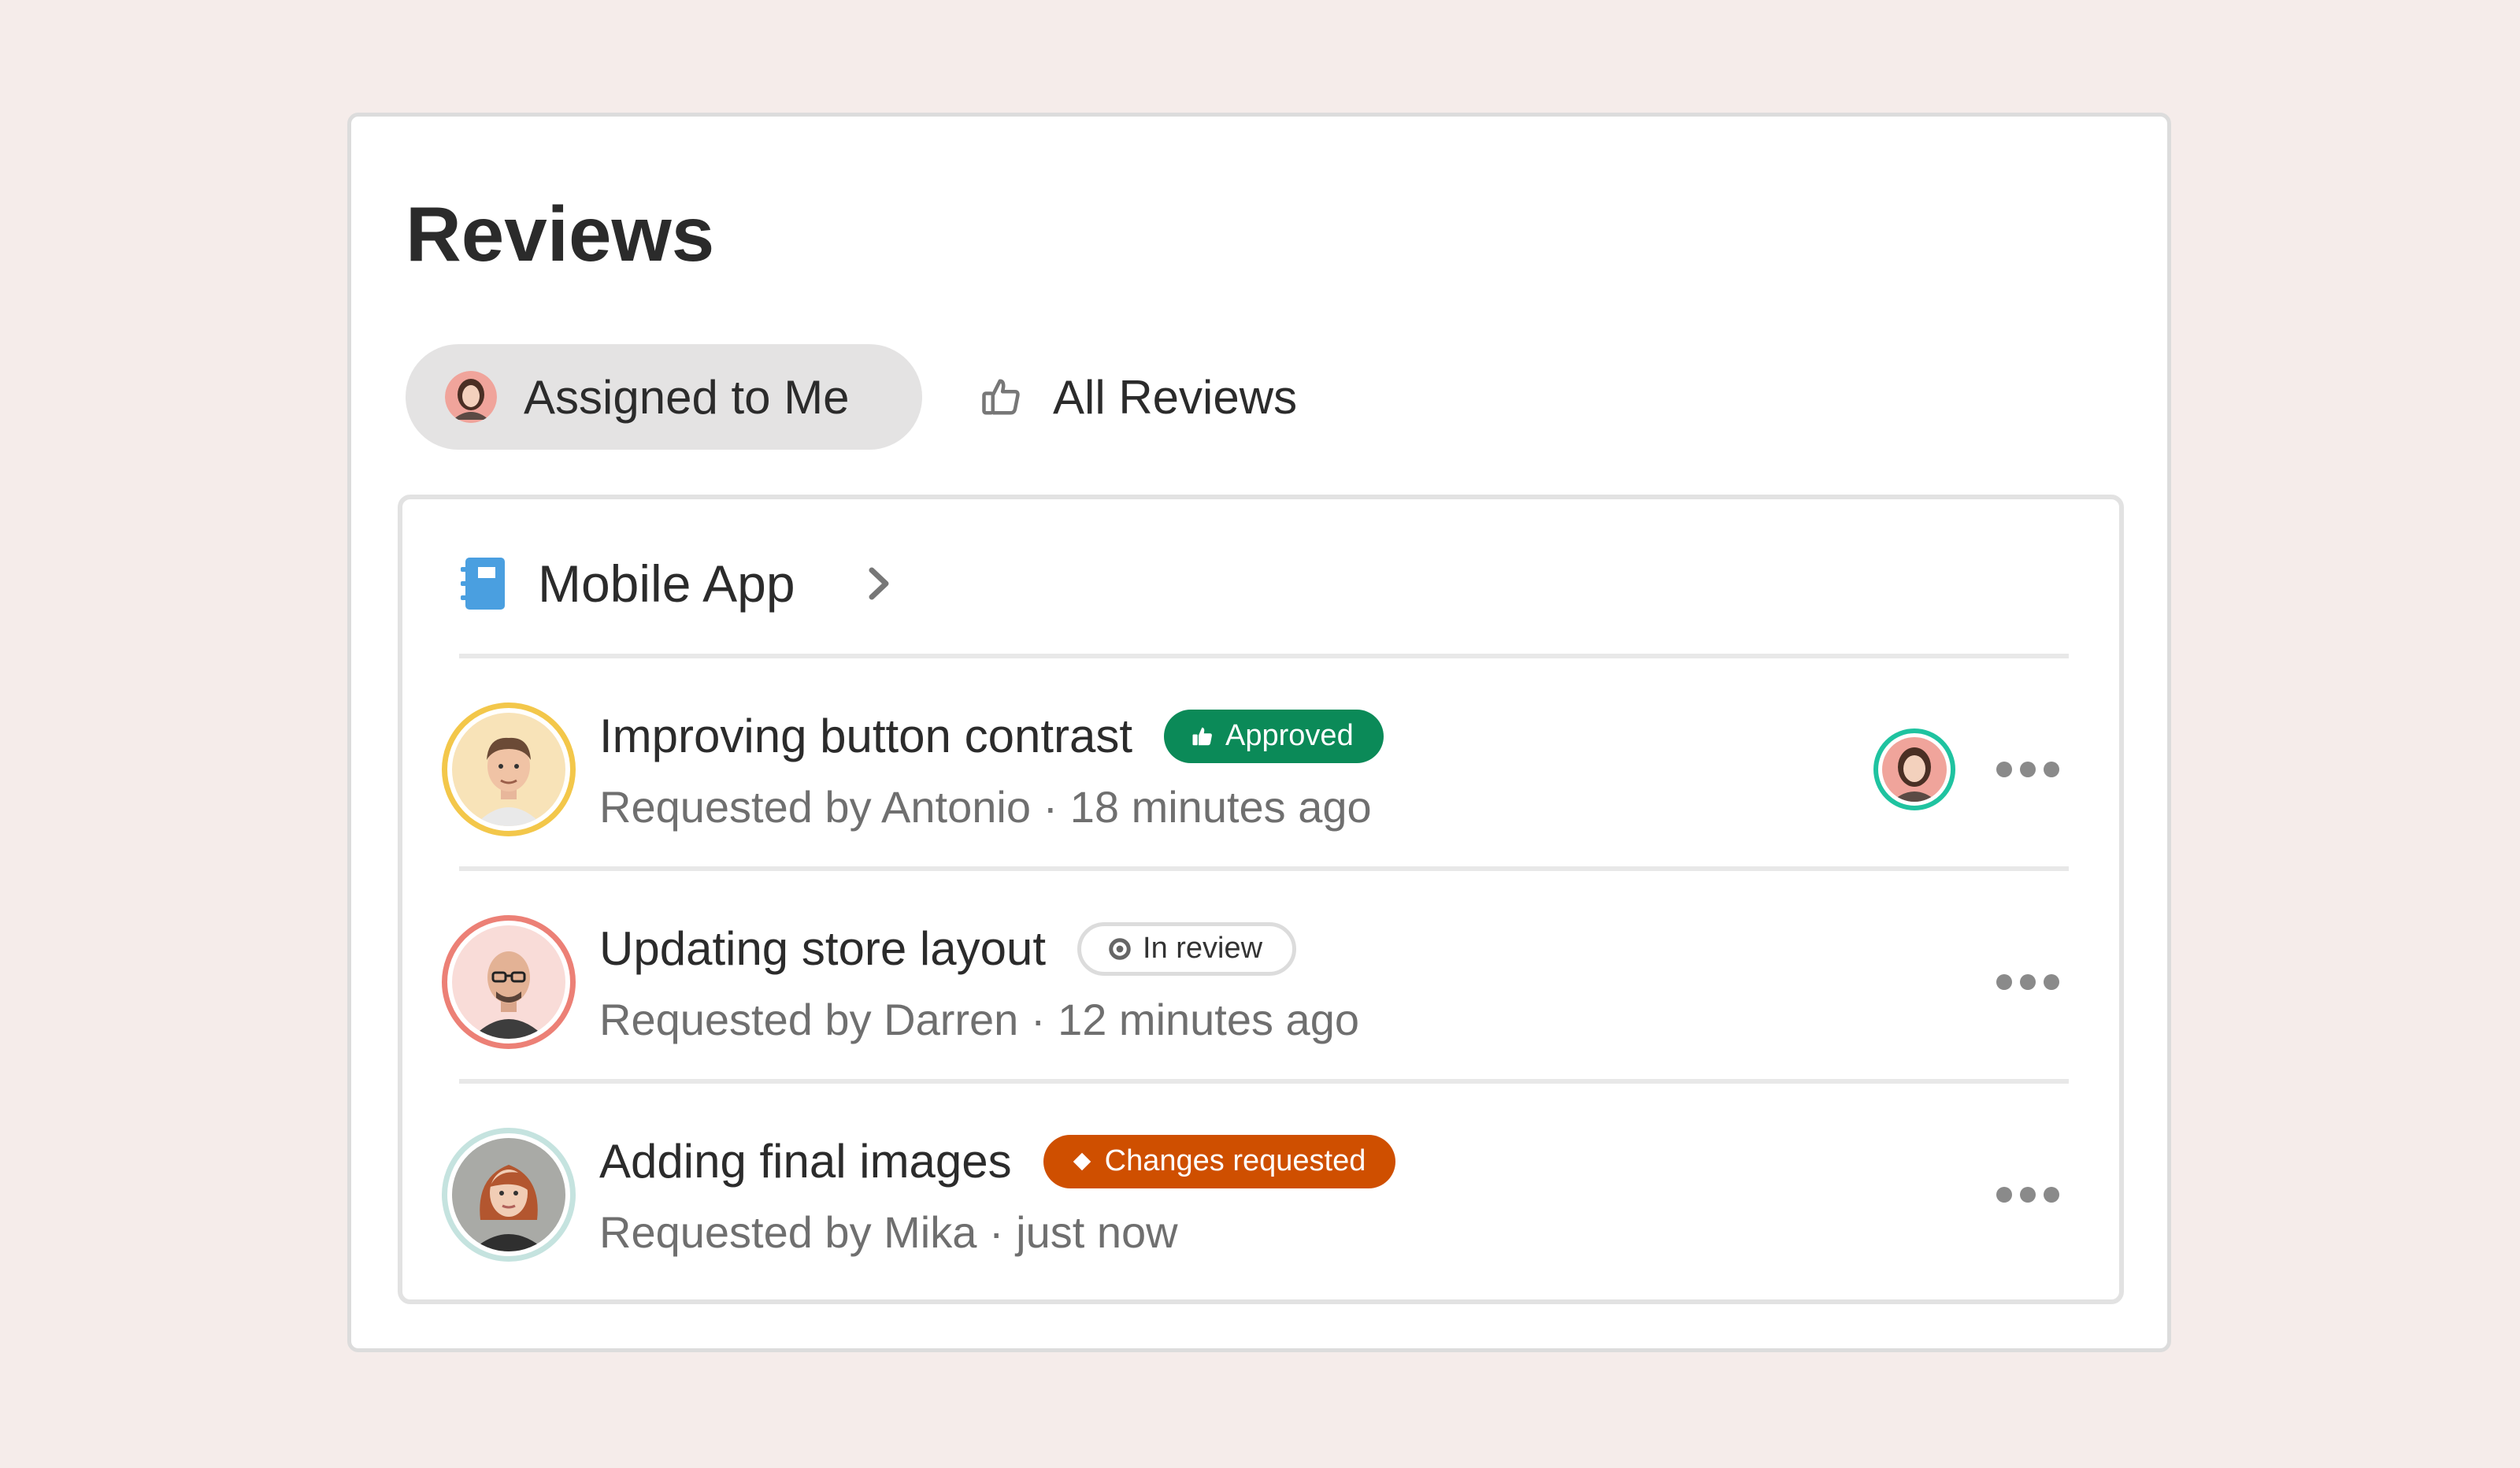 This screenshot has width=2520, height=1468. Describe the element at coordinates (979, 1020) in the screenshot. I see `requested-by: Requested by Darren · 12 minutes ago` at that location.